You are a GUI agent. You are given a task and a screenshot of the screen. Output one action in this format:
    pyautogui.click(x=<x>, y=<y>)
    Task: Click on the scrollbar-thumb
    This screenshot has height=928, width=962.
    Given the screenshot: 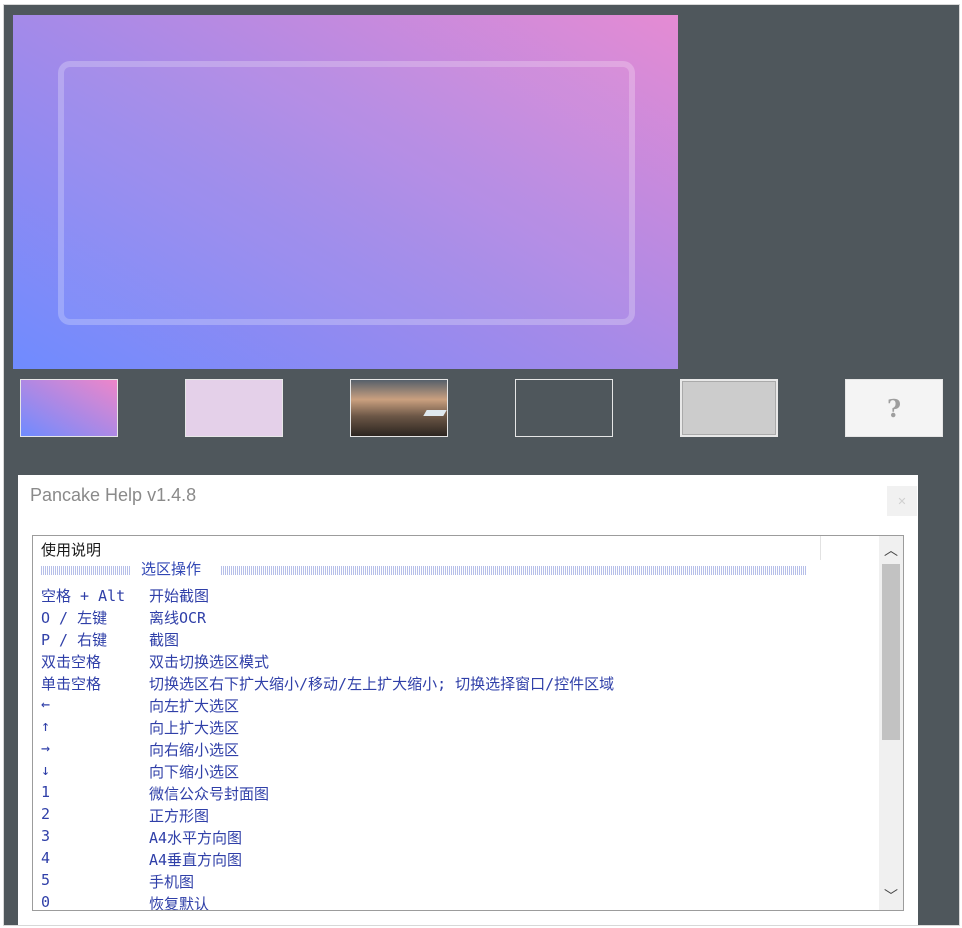 What is the action you would take?
    pyautogui.click(x=891, y=652)
    